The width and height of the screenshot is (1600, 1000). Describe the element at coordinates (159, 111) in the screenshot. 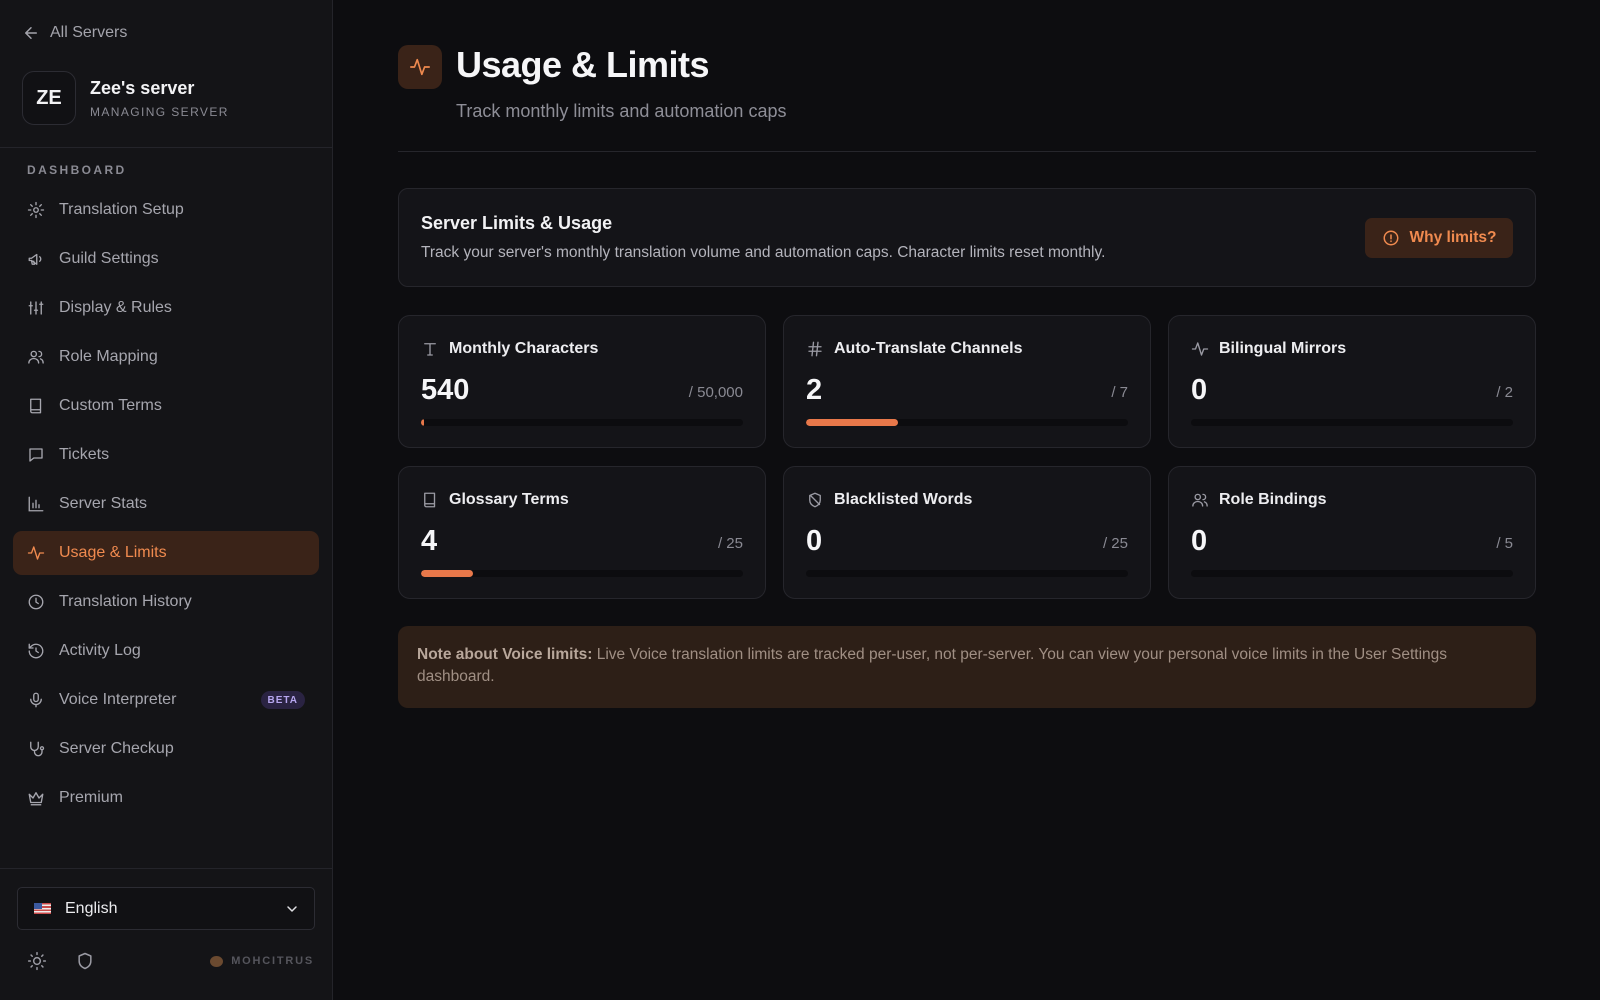

I see `server-subtitle: MANAGING SERVER` at that location.